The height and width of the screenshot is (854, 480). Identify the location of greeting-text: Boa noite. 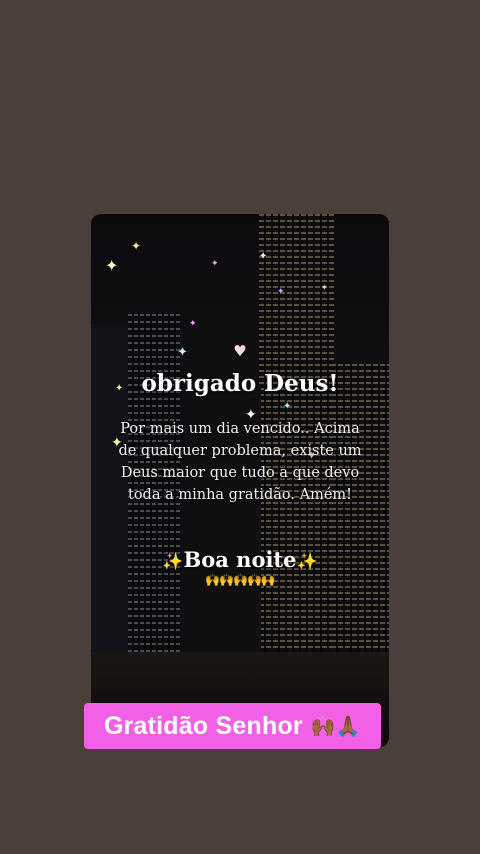
(240, 559).